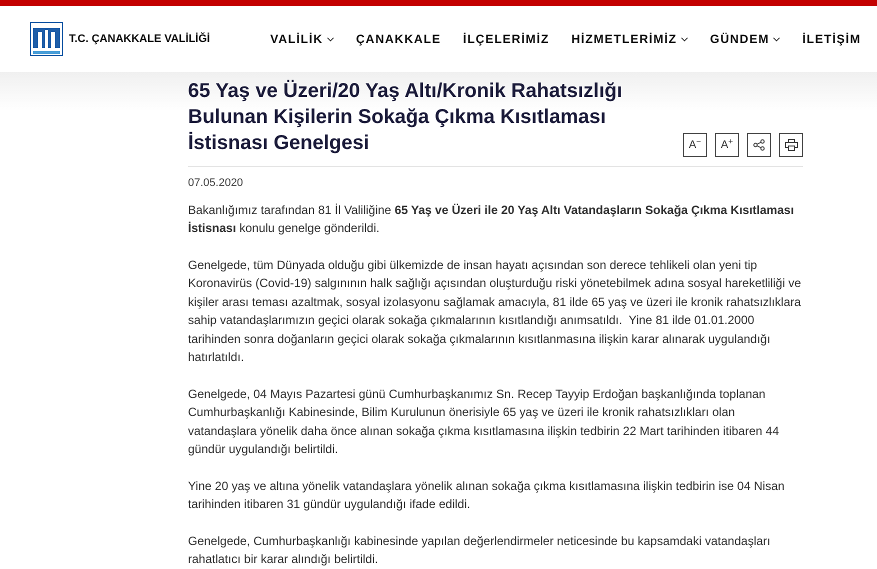  I want to click on site-name: T.C. ÇANAKKALE VALİLİĞİ, so click(139, 39).